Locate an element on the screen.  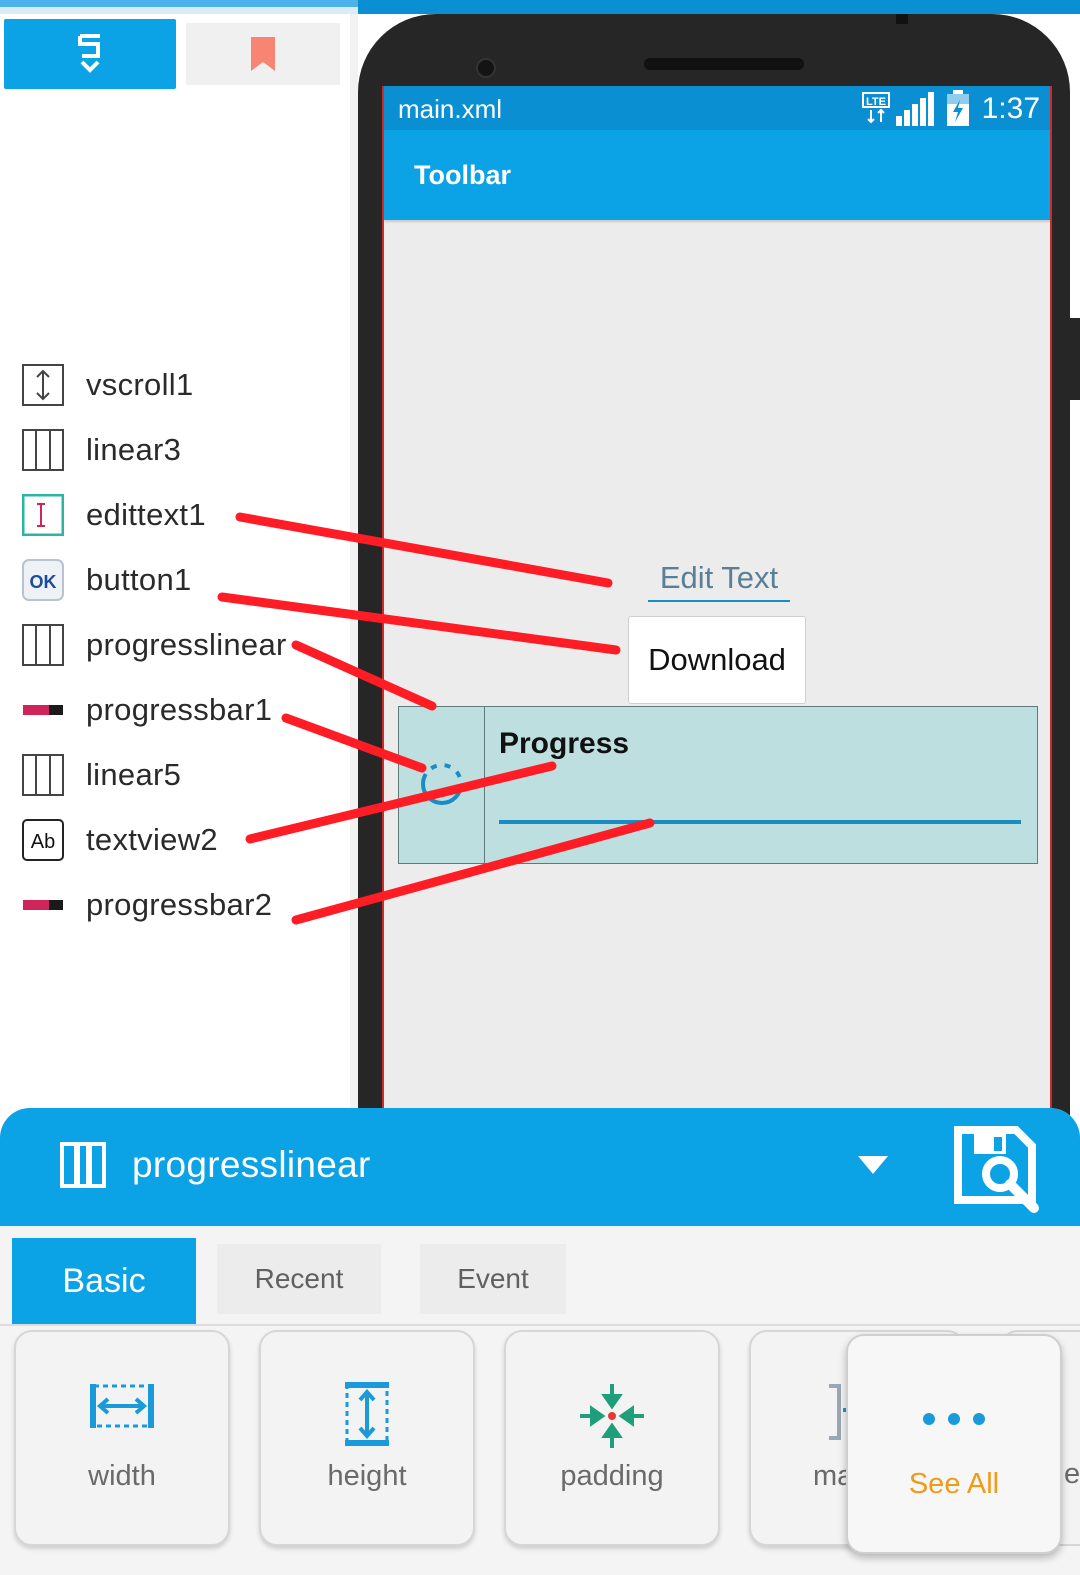
tree-item-edittext1: edittext1 is located at coordinates (114, 515).